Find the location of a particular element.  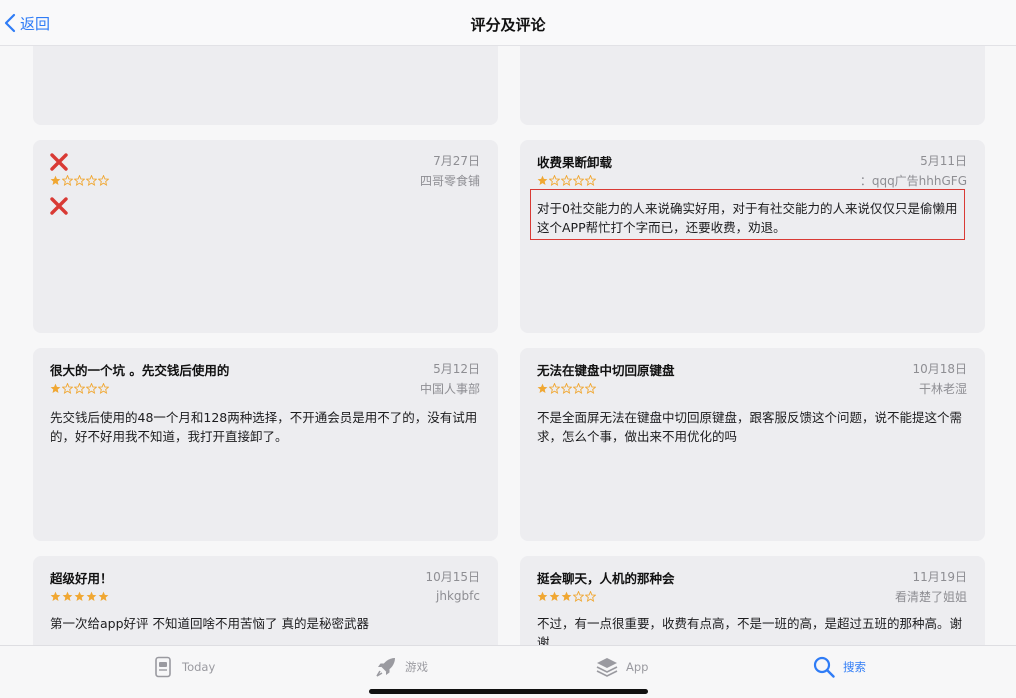

review-date: 5月11日 is located at coordinates (943, 161).